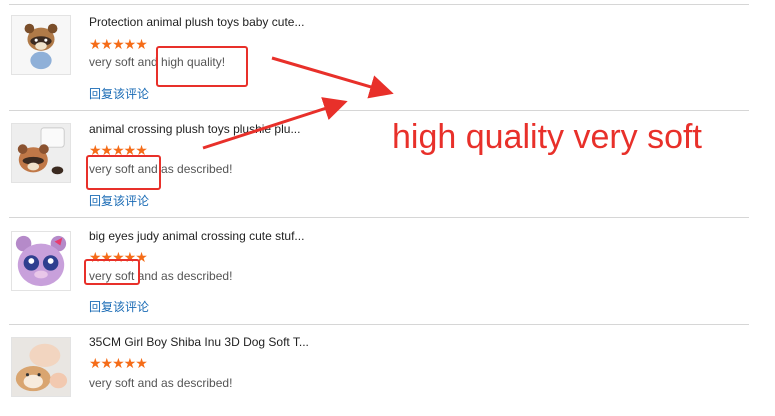  Describe the element at coordinates (41, 261) in the screenshot. I see `purple-bear-plush-thumbnail` at that location.